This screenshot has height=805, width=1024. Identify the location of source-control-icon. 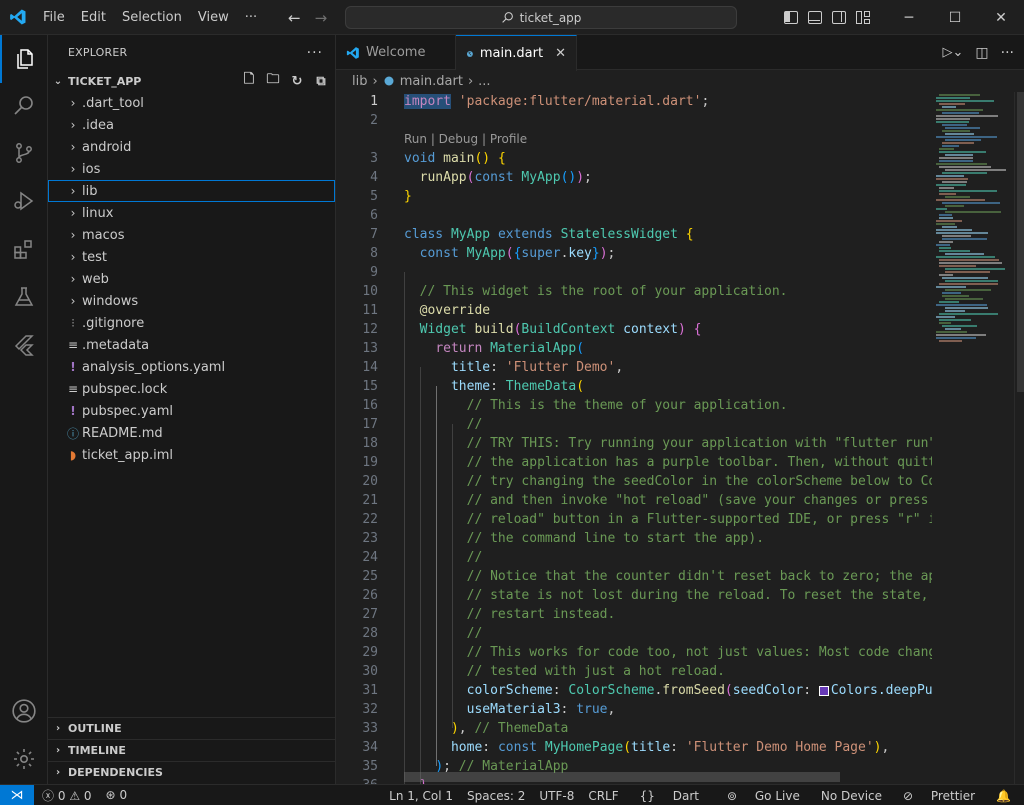
(24, 153).